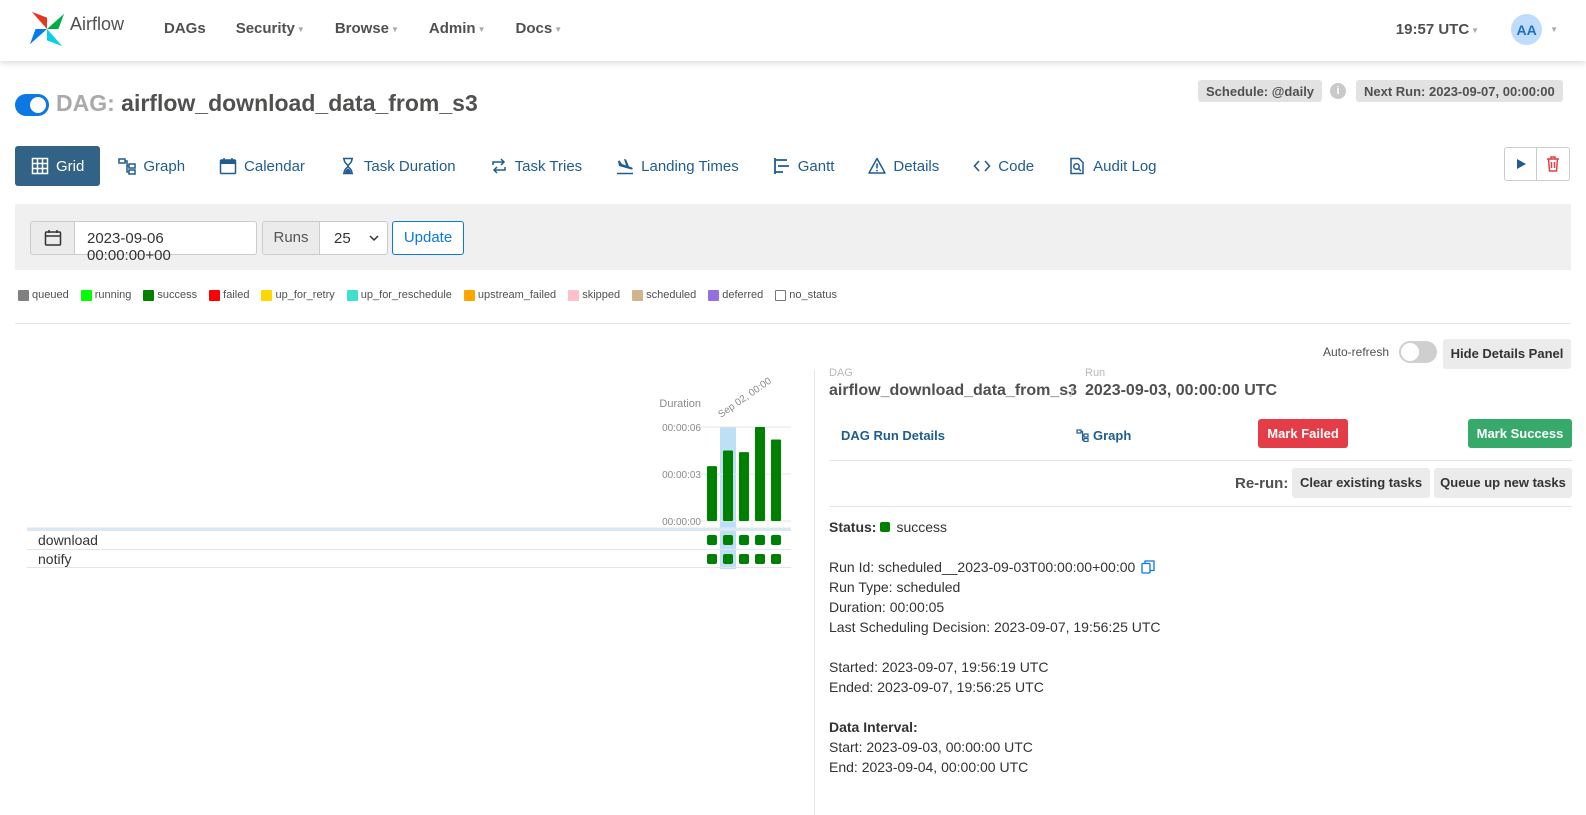 This screenshot has width=1586, height=815. Describe the element at coordinates (625, 167) in the screenshot. I see `plane-landing-icon` at that location.